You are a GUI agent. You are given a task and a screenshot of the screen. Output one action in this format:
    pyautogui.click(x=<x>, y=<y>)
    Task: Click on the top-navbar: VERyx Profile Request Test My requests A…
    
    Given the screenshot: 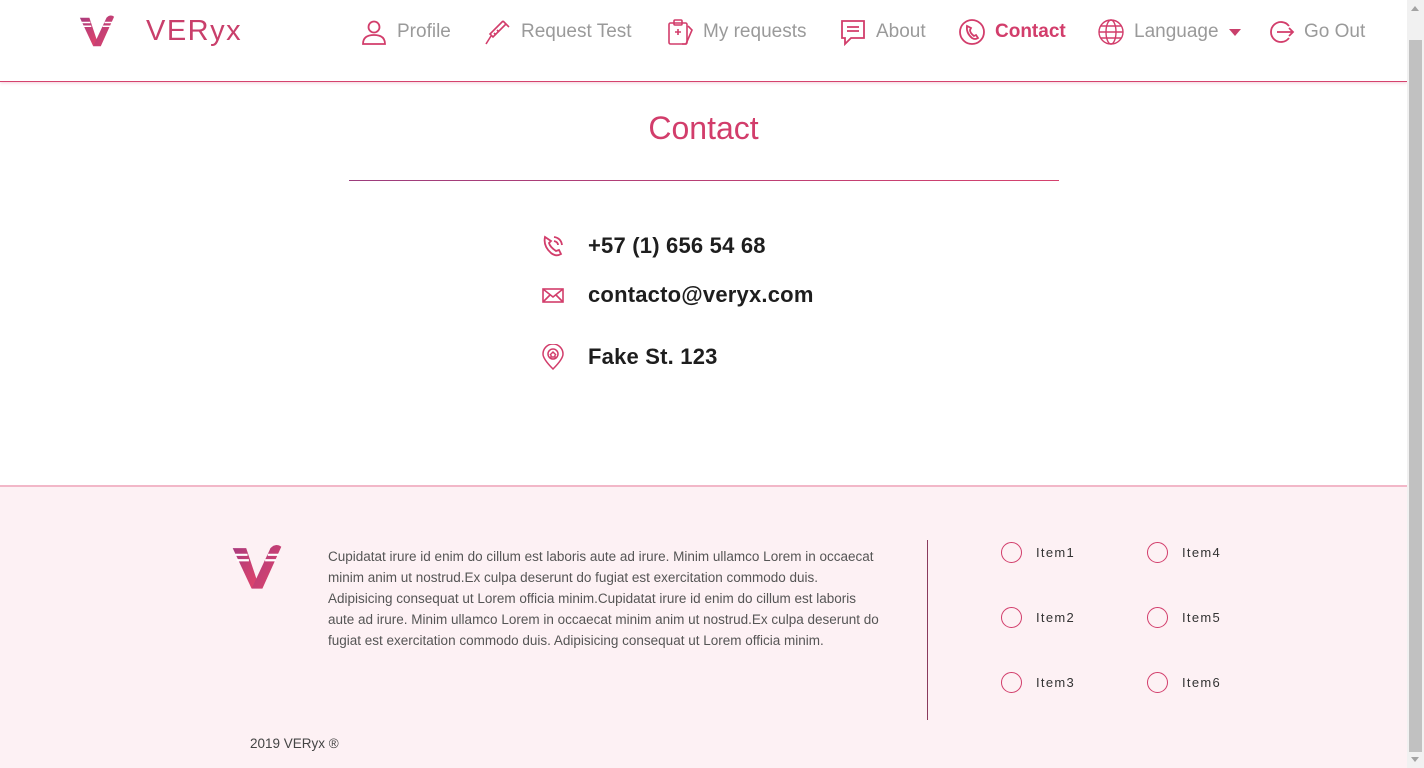 What is the action you would take?
    pyautogui.click(x=703, y=41)
    